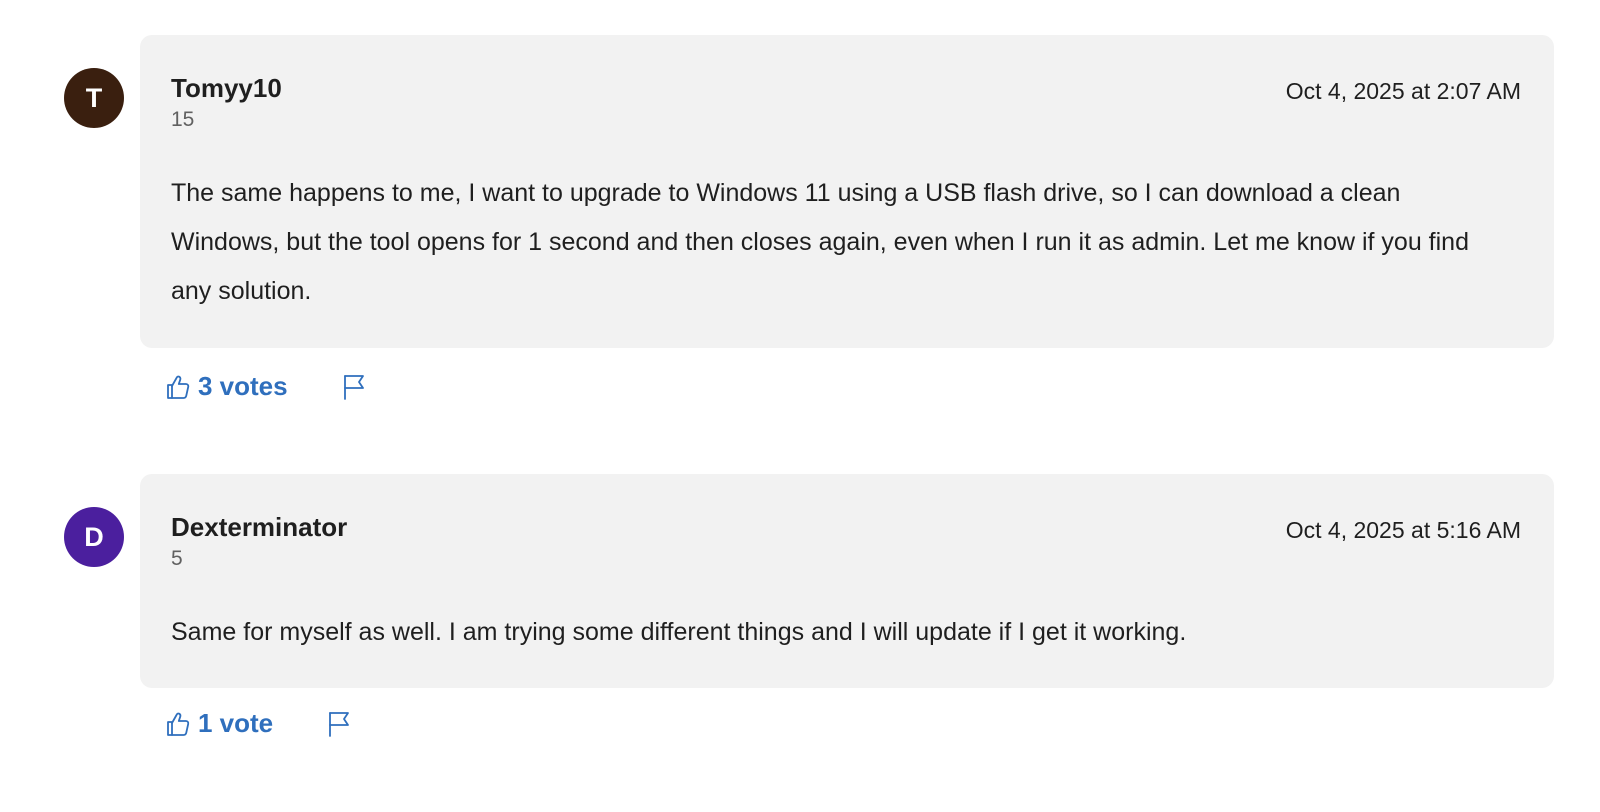 This screenshot has height=812, width=1600. I want to click on vote-count: 1 vote, so click(236, 723).